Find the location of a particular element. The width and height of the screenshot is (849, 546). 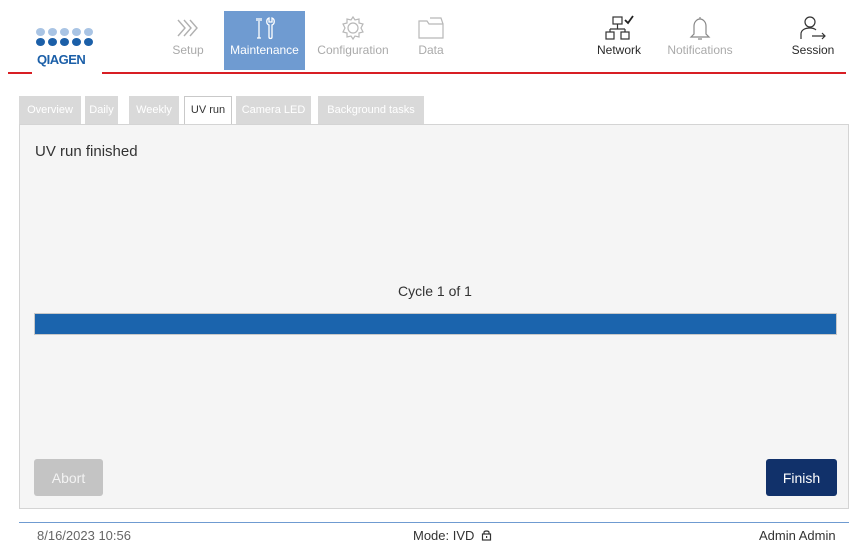

user-exit-icon is located at coordinates (813, 28).